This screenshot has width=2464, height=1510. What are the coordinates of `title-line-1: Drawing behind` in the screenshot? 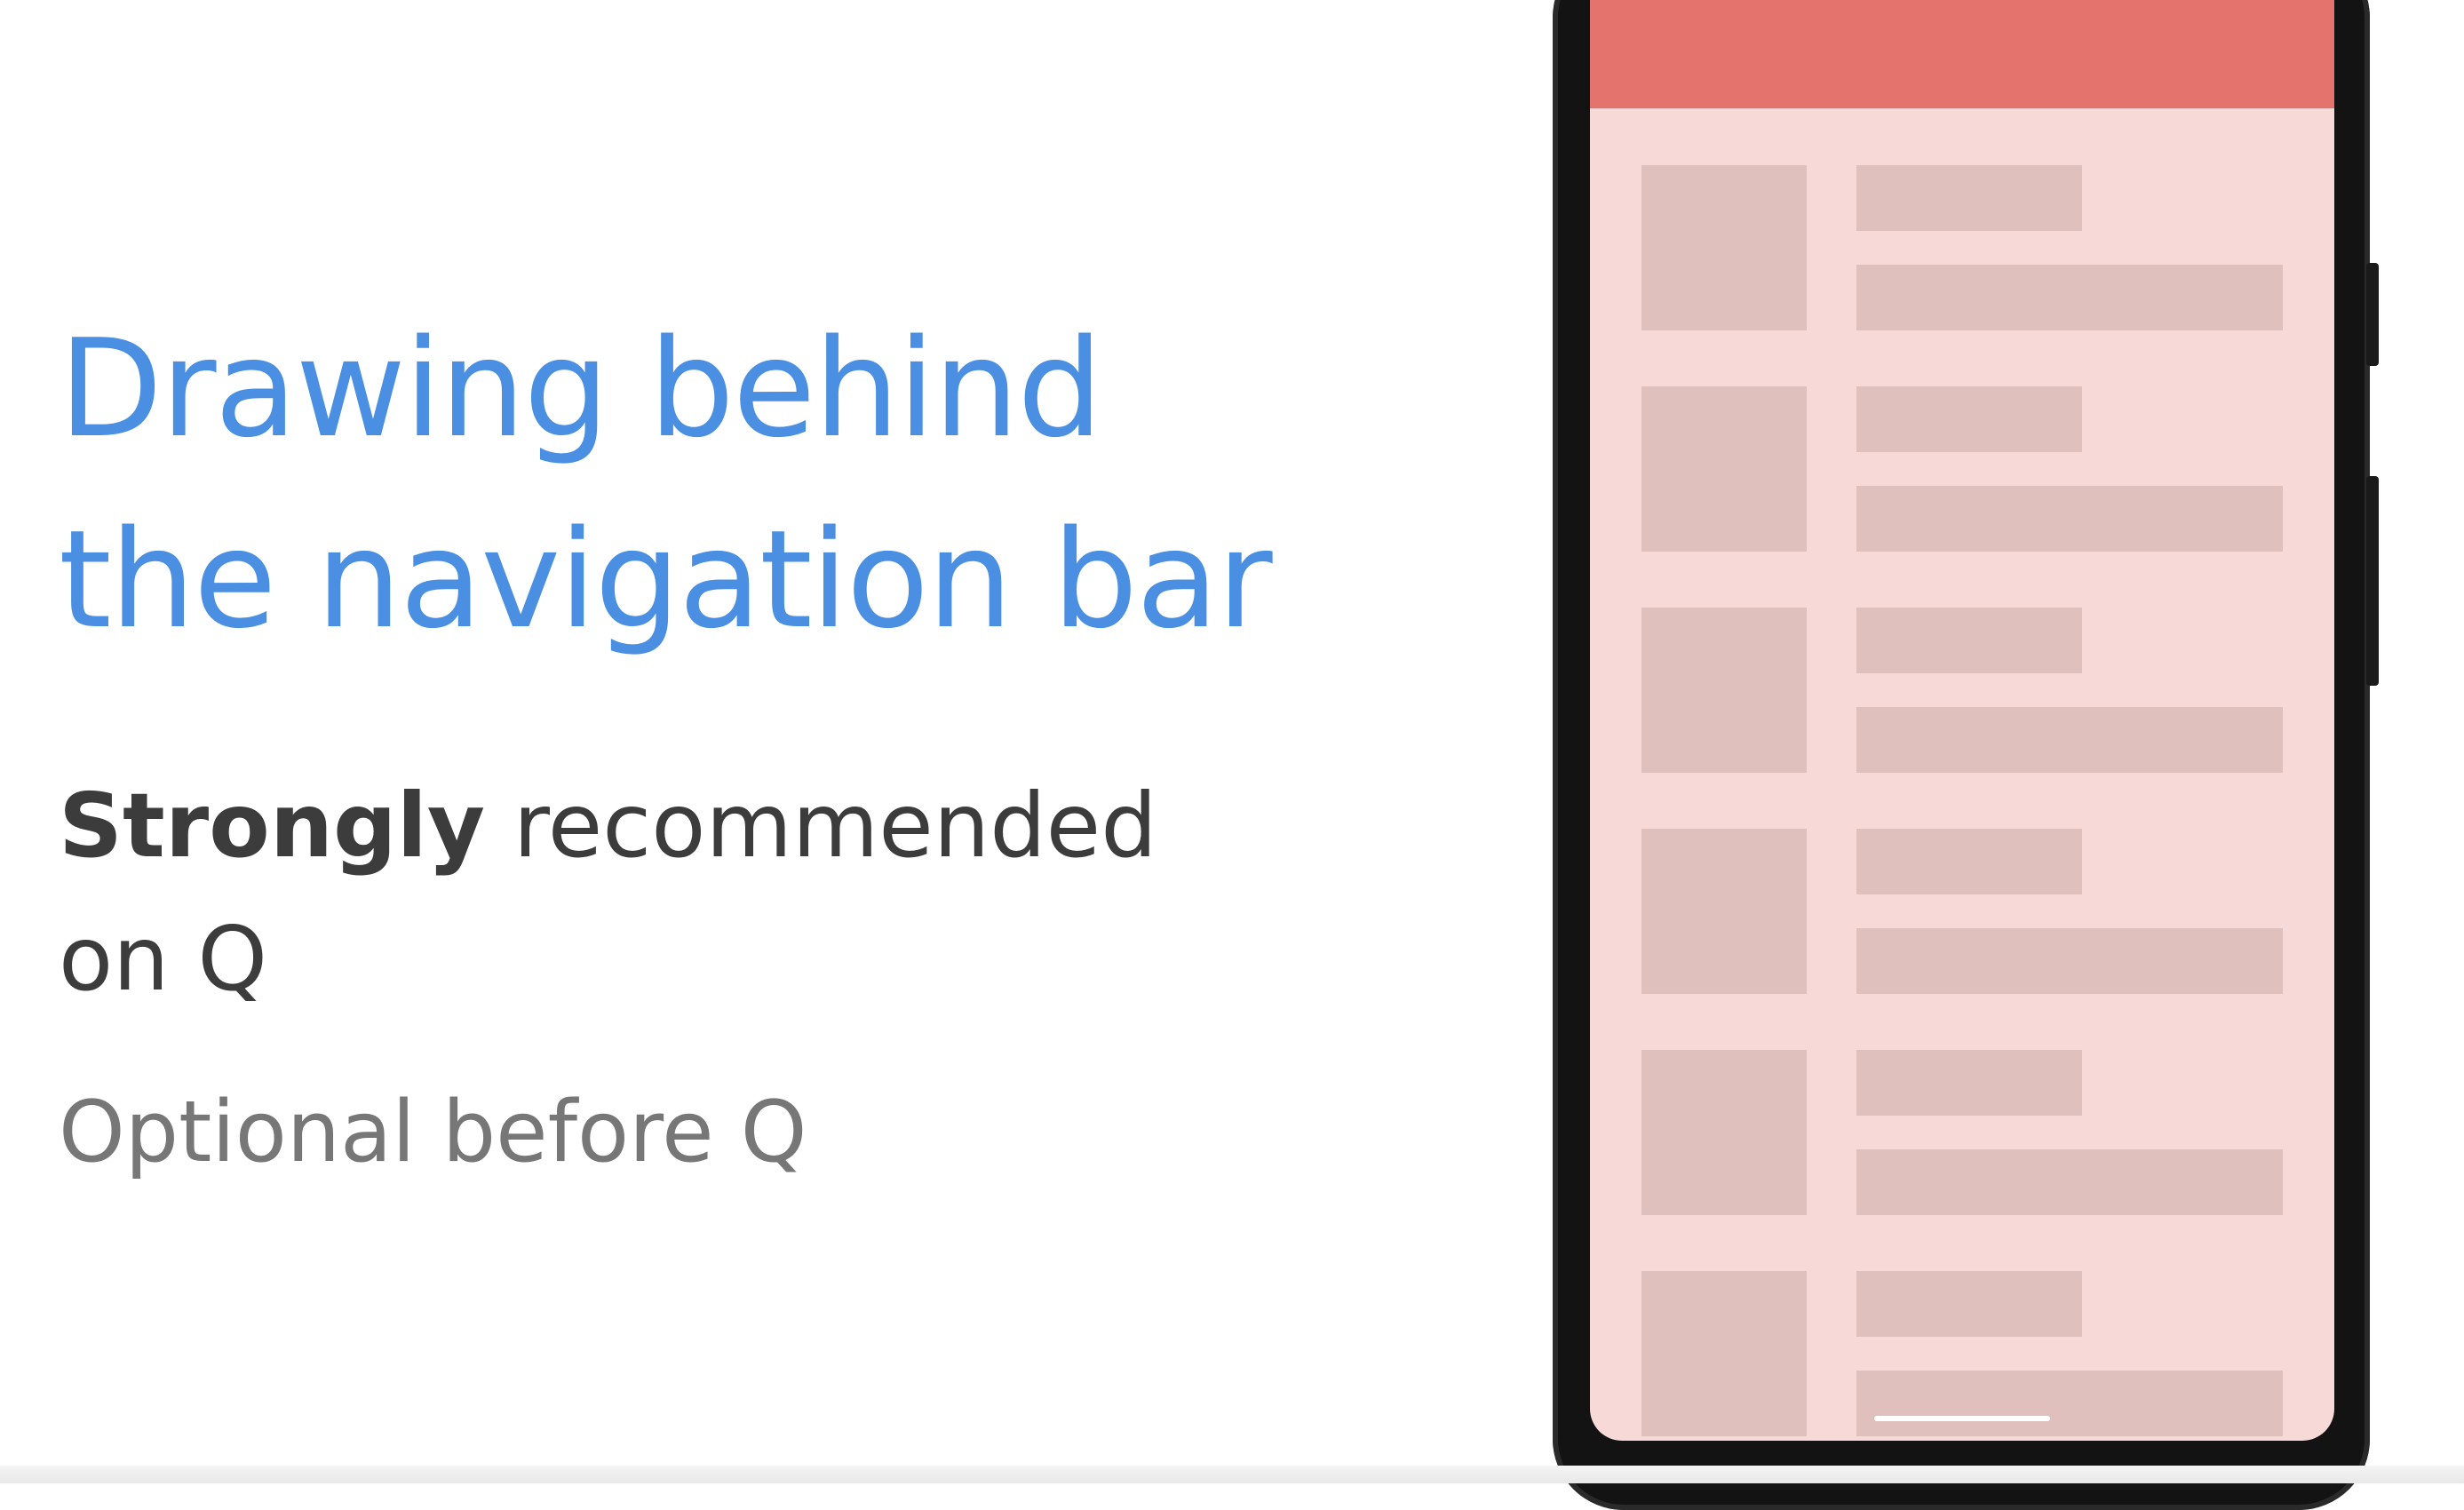 It's located at (581, 388).